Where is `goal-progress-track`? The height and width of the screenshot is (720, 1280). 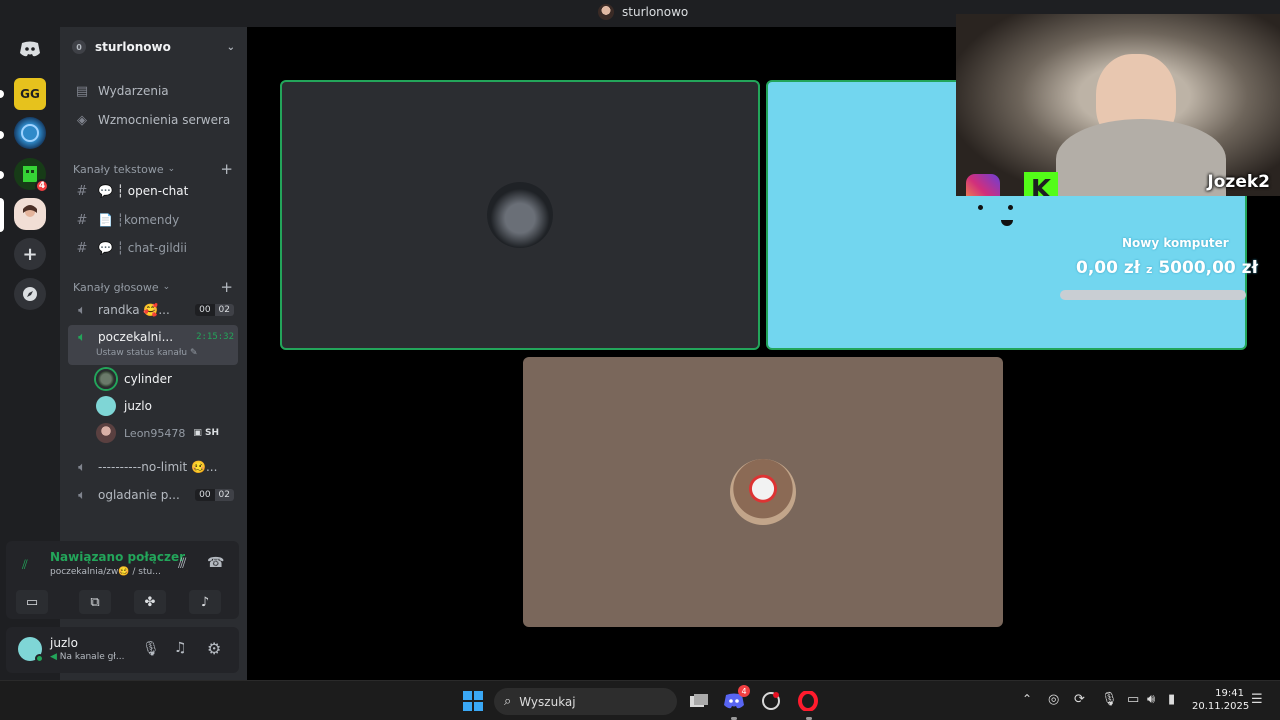 goal-progress-track is located at coordinates (1153, 295).